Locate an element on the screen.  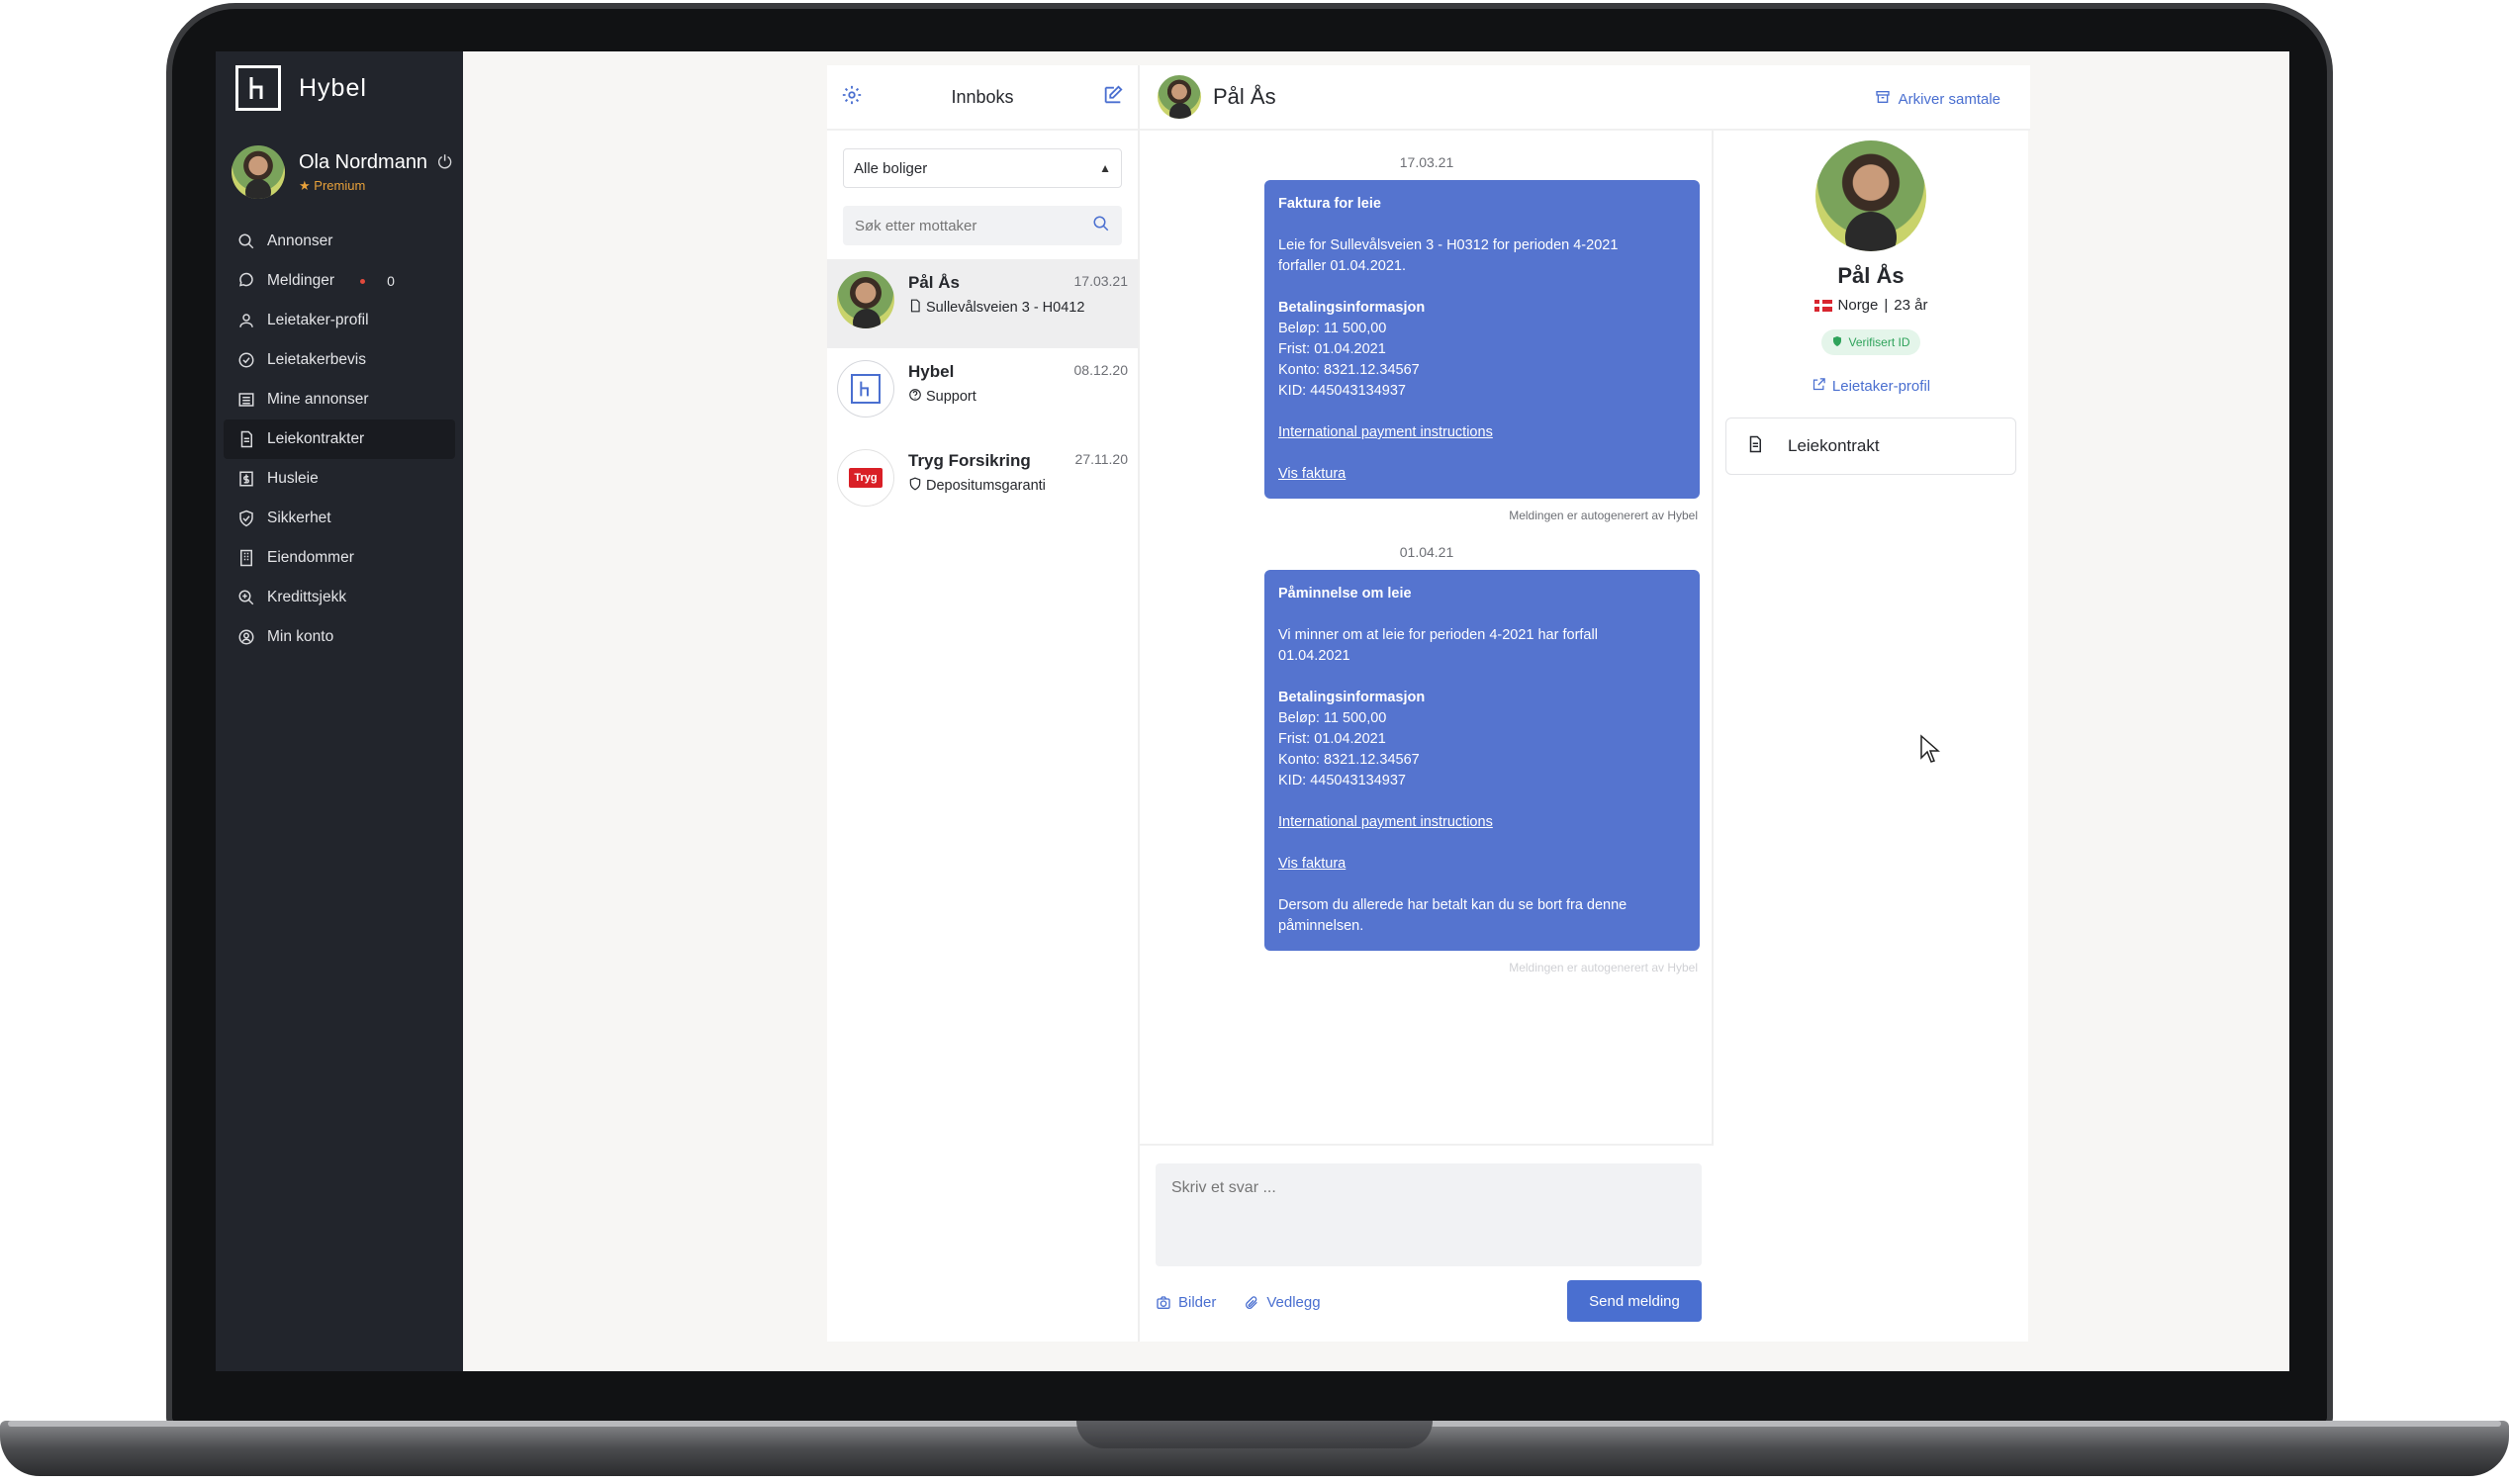
profile-name: Pål Ås is located at coordinates (1871, 275).